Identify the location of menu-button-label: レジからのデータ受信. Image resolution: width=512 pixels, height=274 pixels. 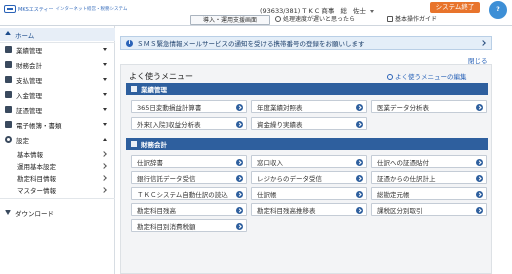
(289, 178).